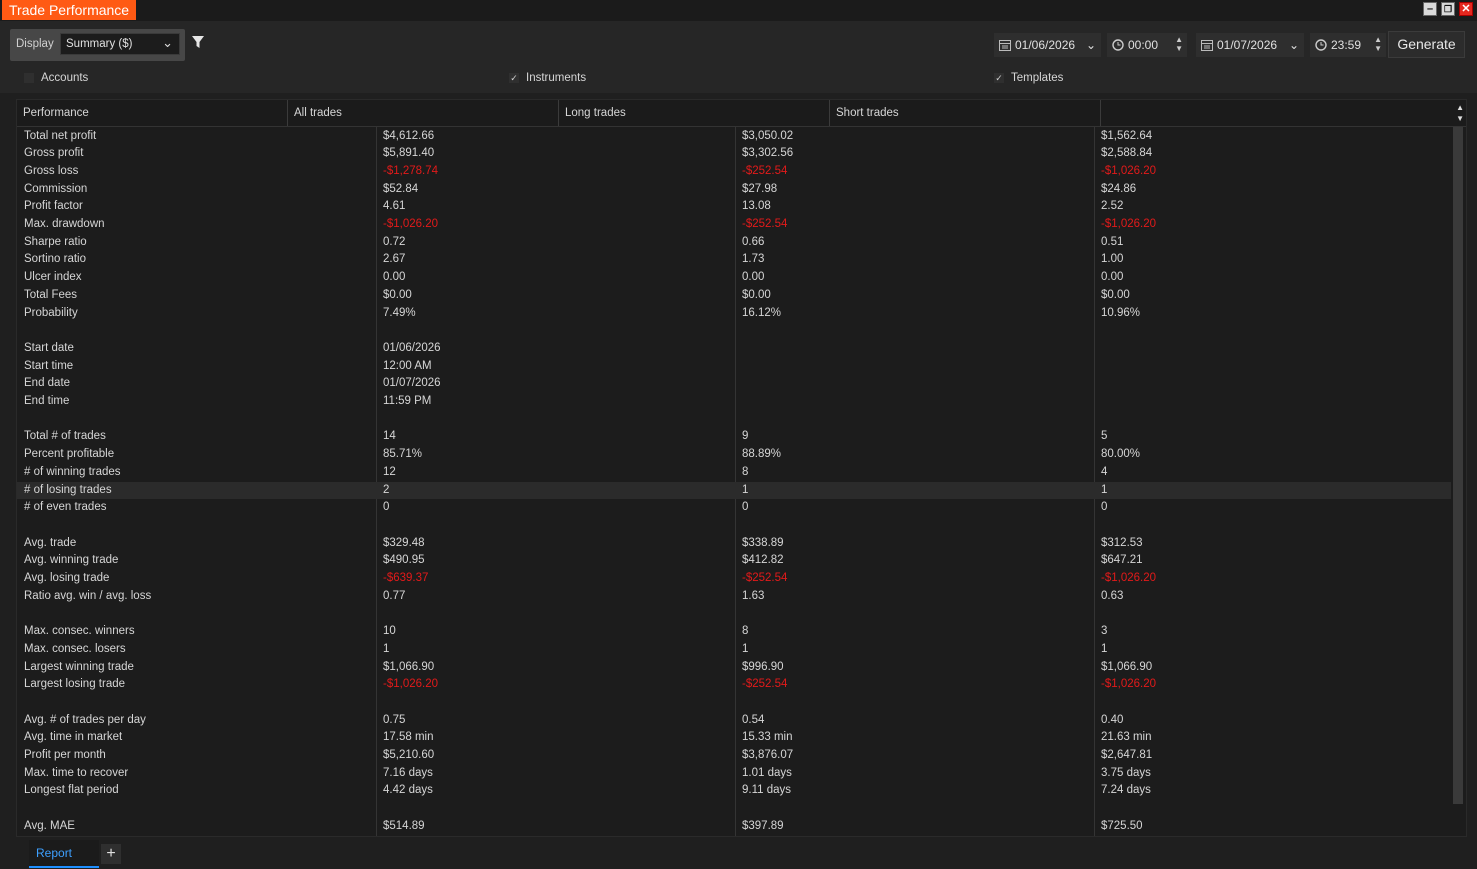 The image size is (1477, 869). Describe the element at coordinates (1348, 45) in the screenshot. I see `time-to-picker: 23:59 ▲ ▼` at that location.